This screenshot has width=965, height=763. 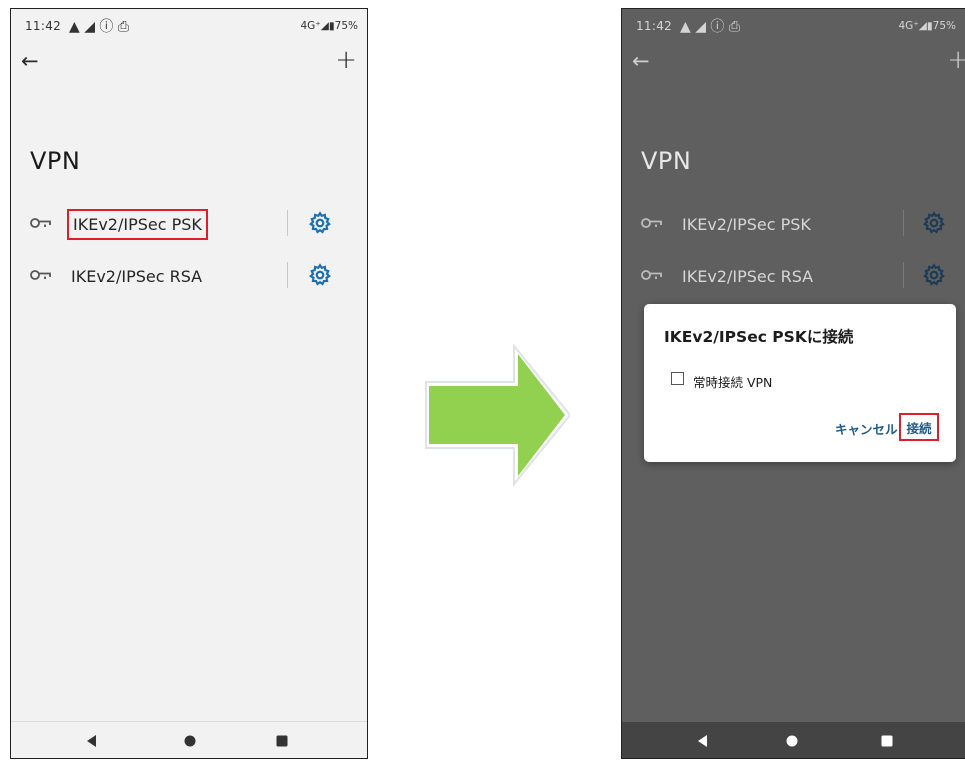 What do you see at coordinates (497, 415) in the screenshot?
I see `right-arrow-icon` at bounding box center [497, 415].